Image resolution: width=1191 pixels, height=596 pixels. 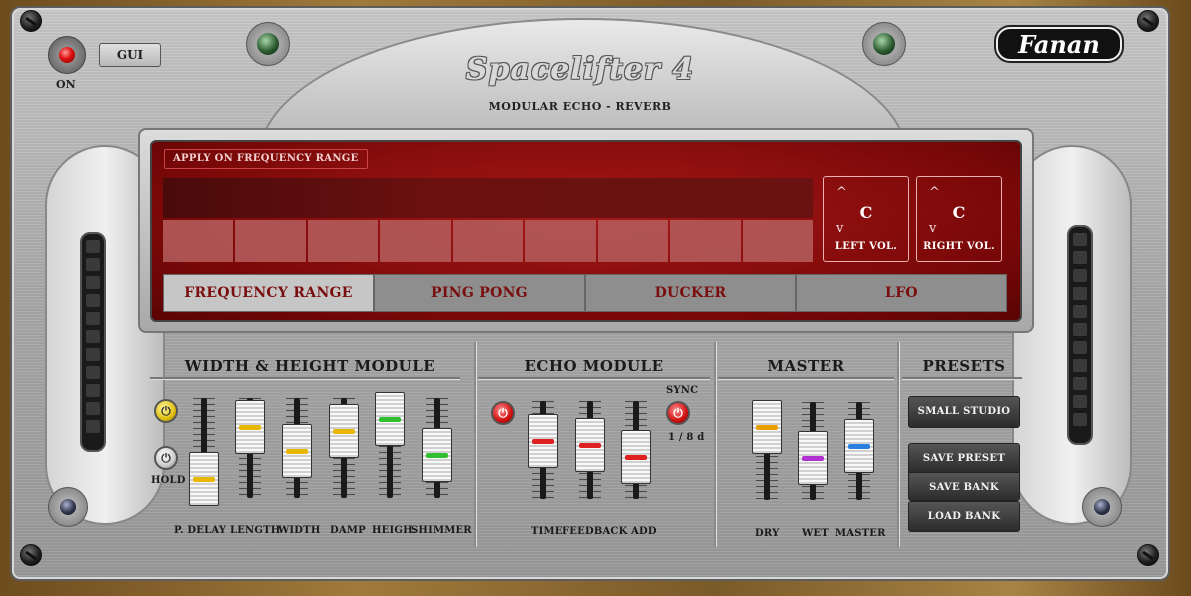 What do you see at coordinates (580, 106) in the screenshot?
I see `plugin-subtitle: MODULAR ECHO - REVERB` at bounding box center [580, 106].